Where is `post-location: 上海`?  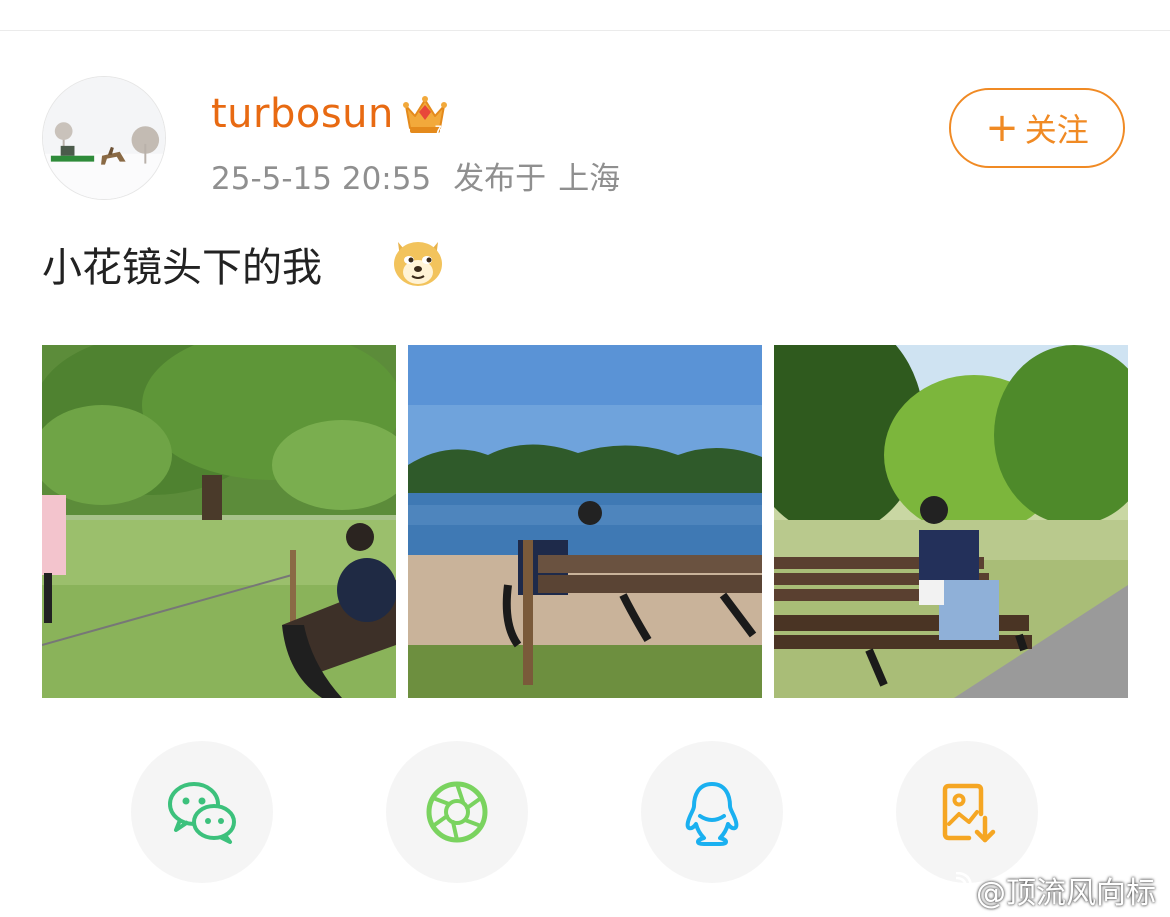
post-location: 上海 is located at coordinates (589, 179).